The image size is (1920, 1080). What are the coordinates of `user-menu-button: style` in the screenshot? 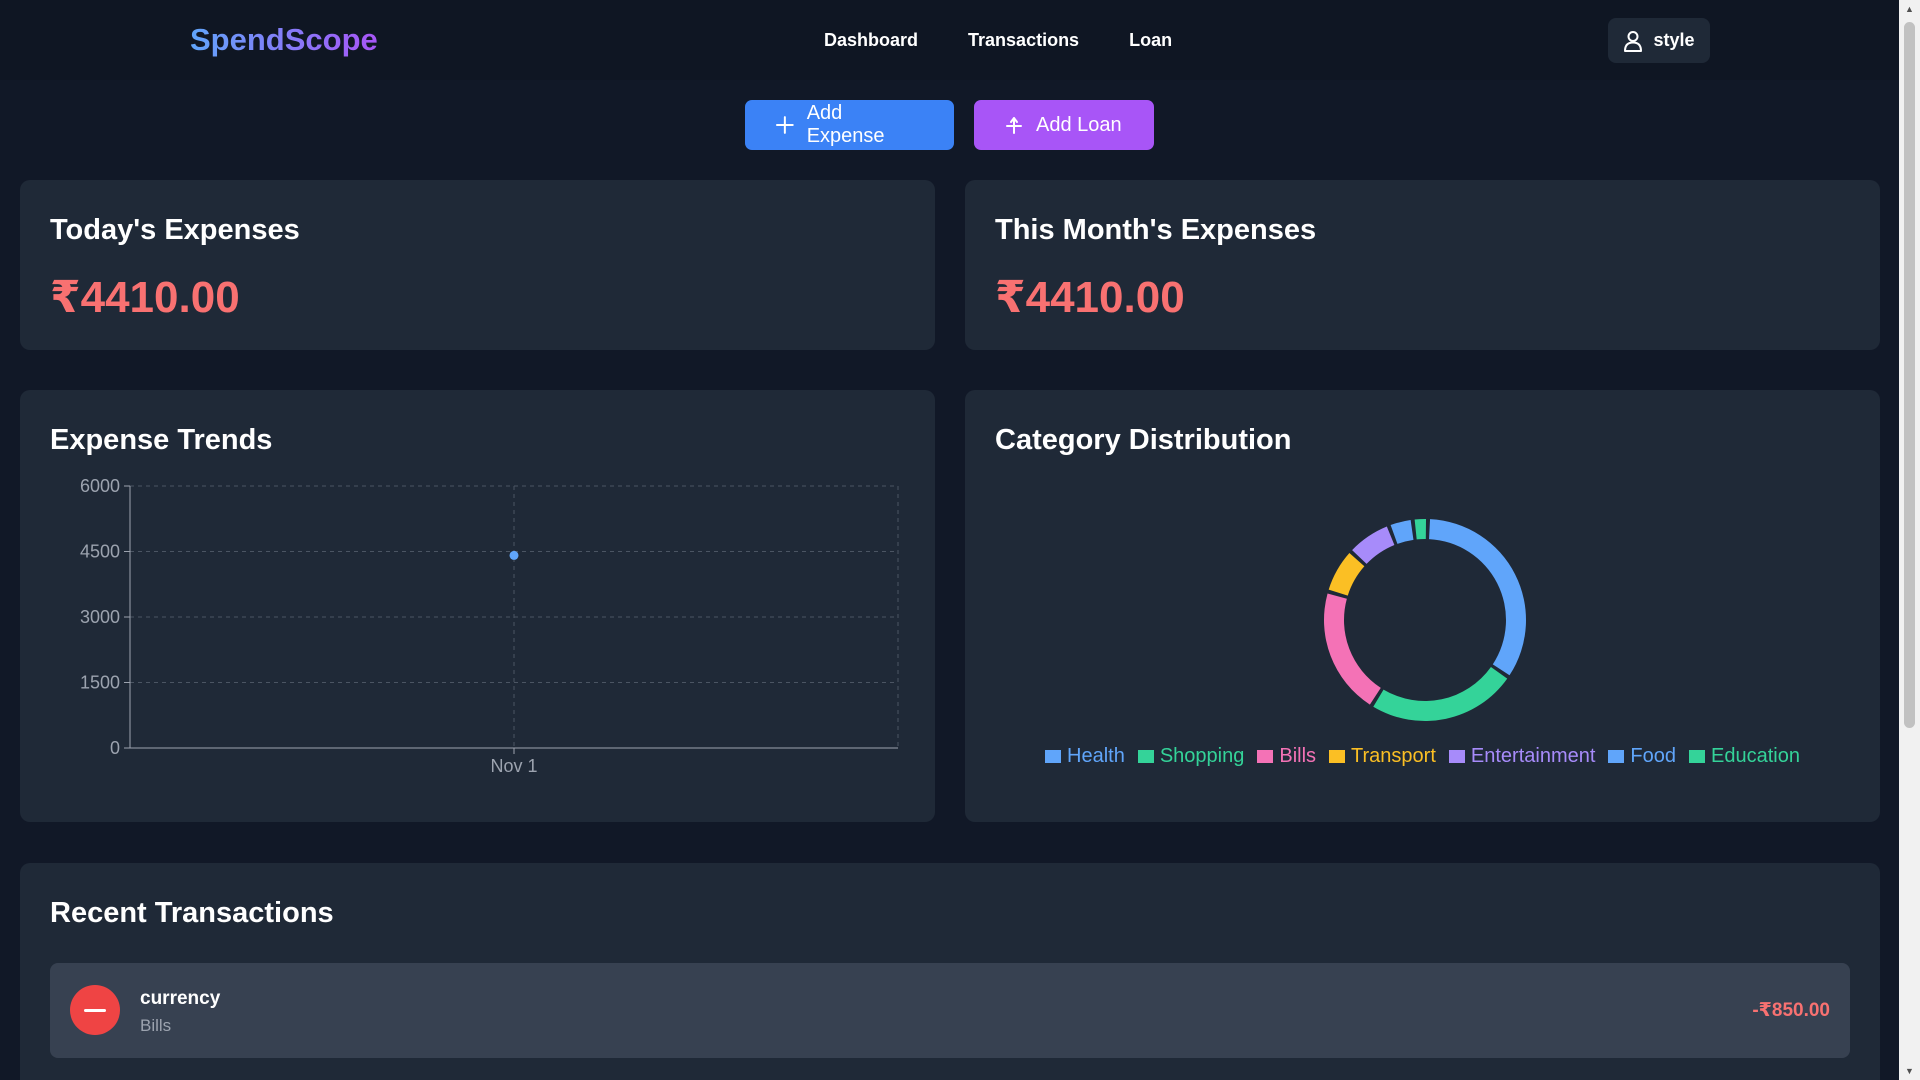 It's located at (1659, 40).